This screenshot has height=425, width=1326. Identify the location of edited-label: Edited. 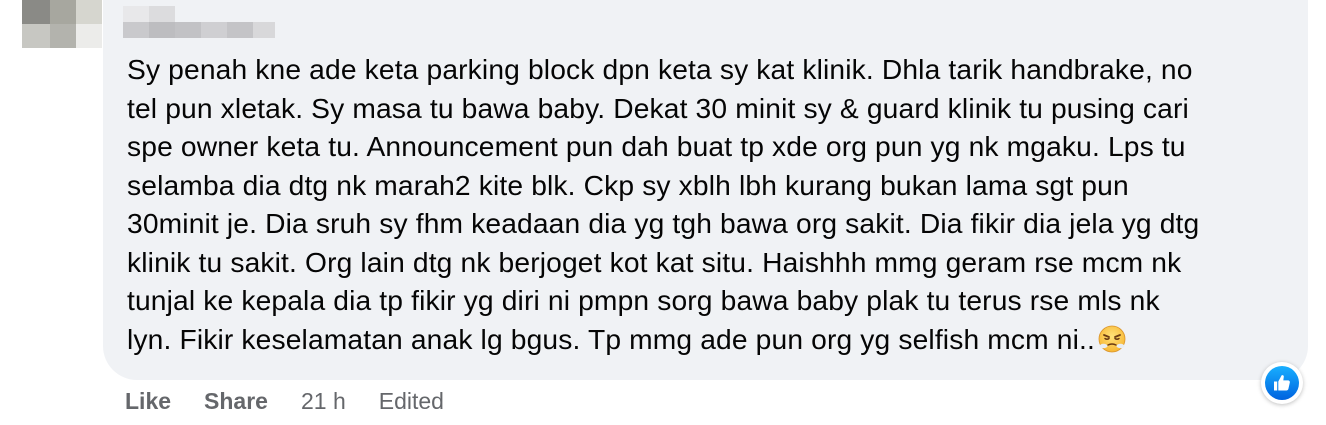
(411, 401).